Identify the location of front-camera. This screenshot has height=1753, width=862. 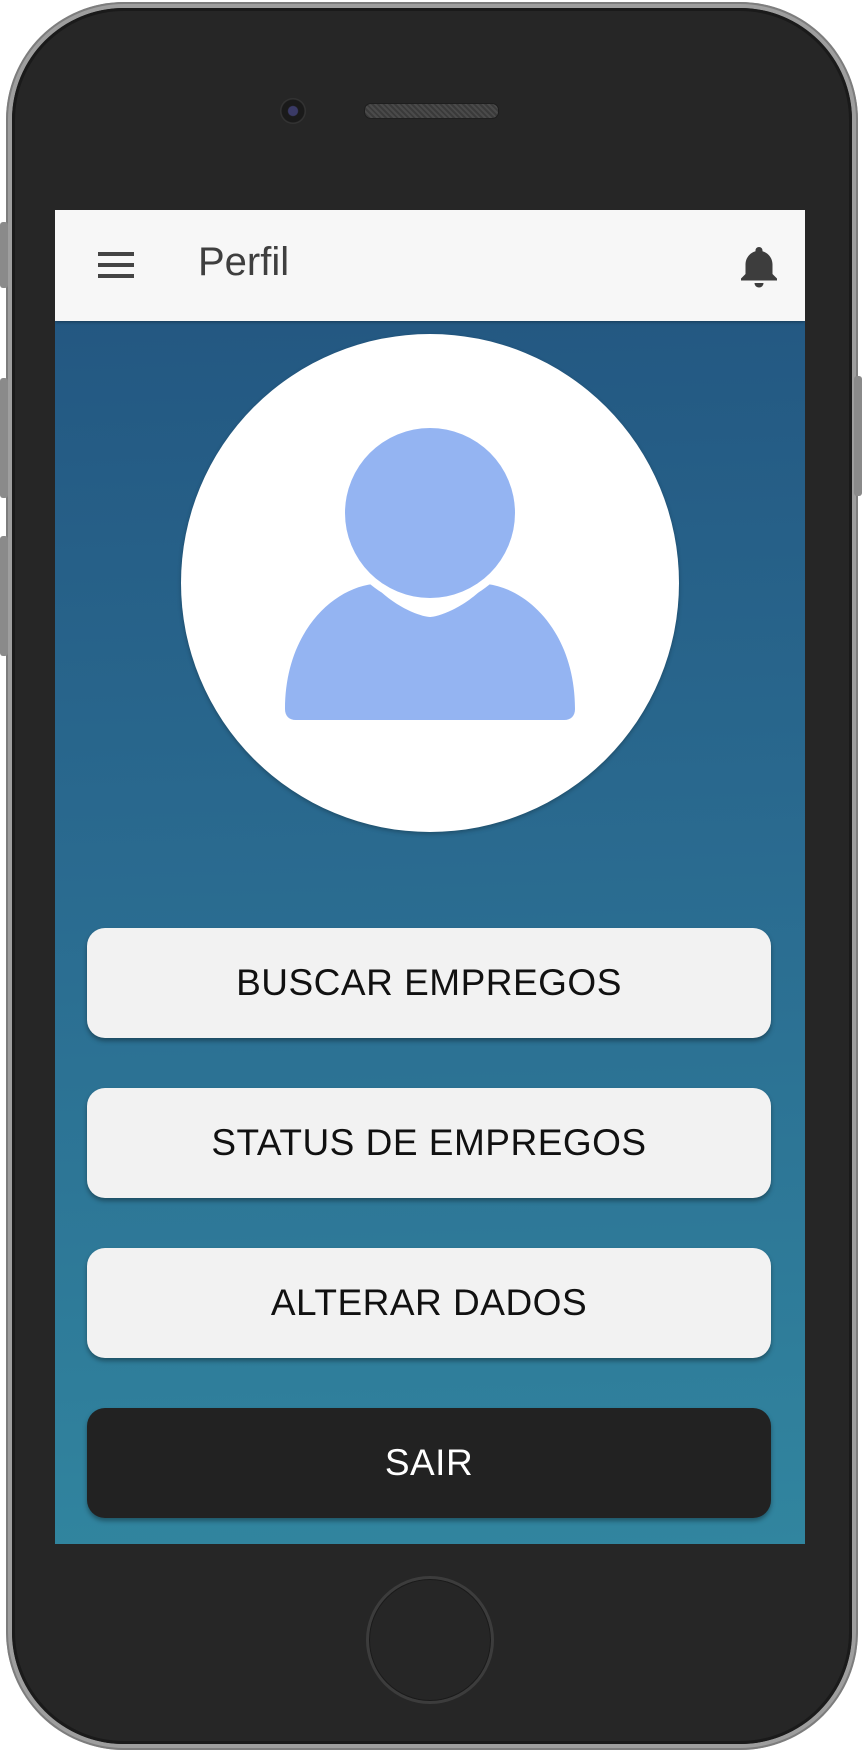
(293, 111).